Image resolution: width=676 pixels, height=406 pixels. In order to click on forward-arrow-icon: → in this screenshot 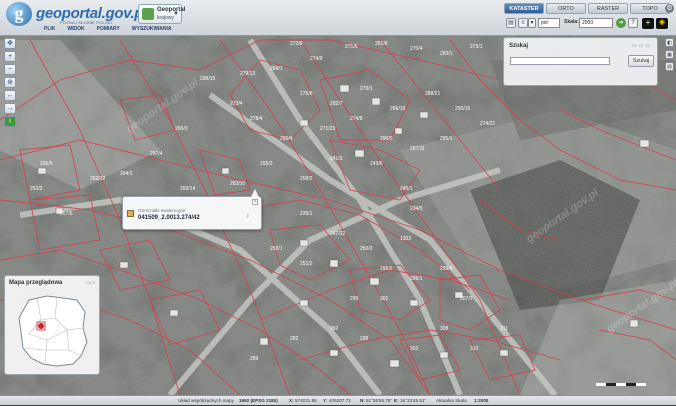, I will do `click(10, 108)`.